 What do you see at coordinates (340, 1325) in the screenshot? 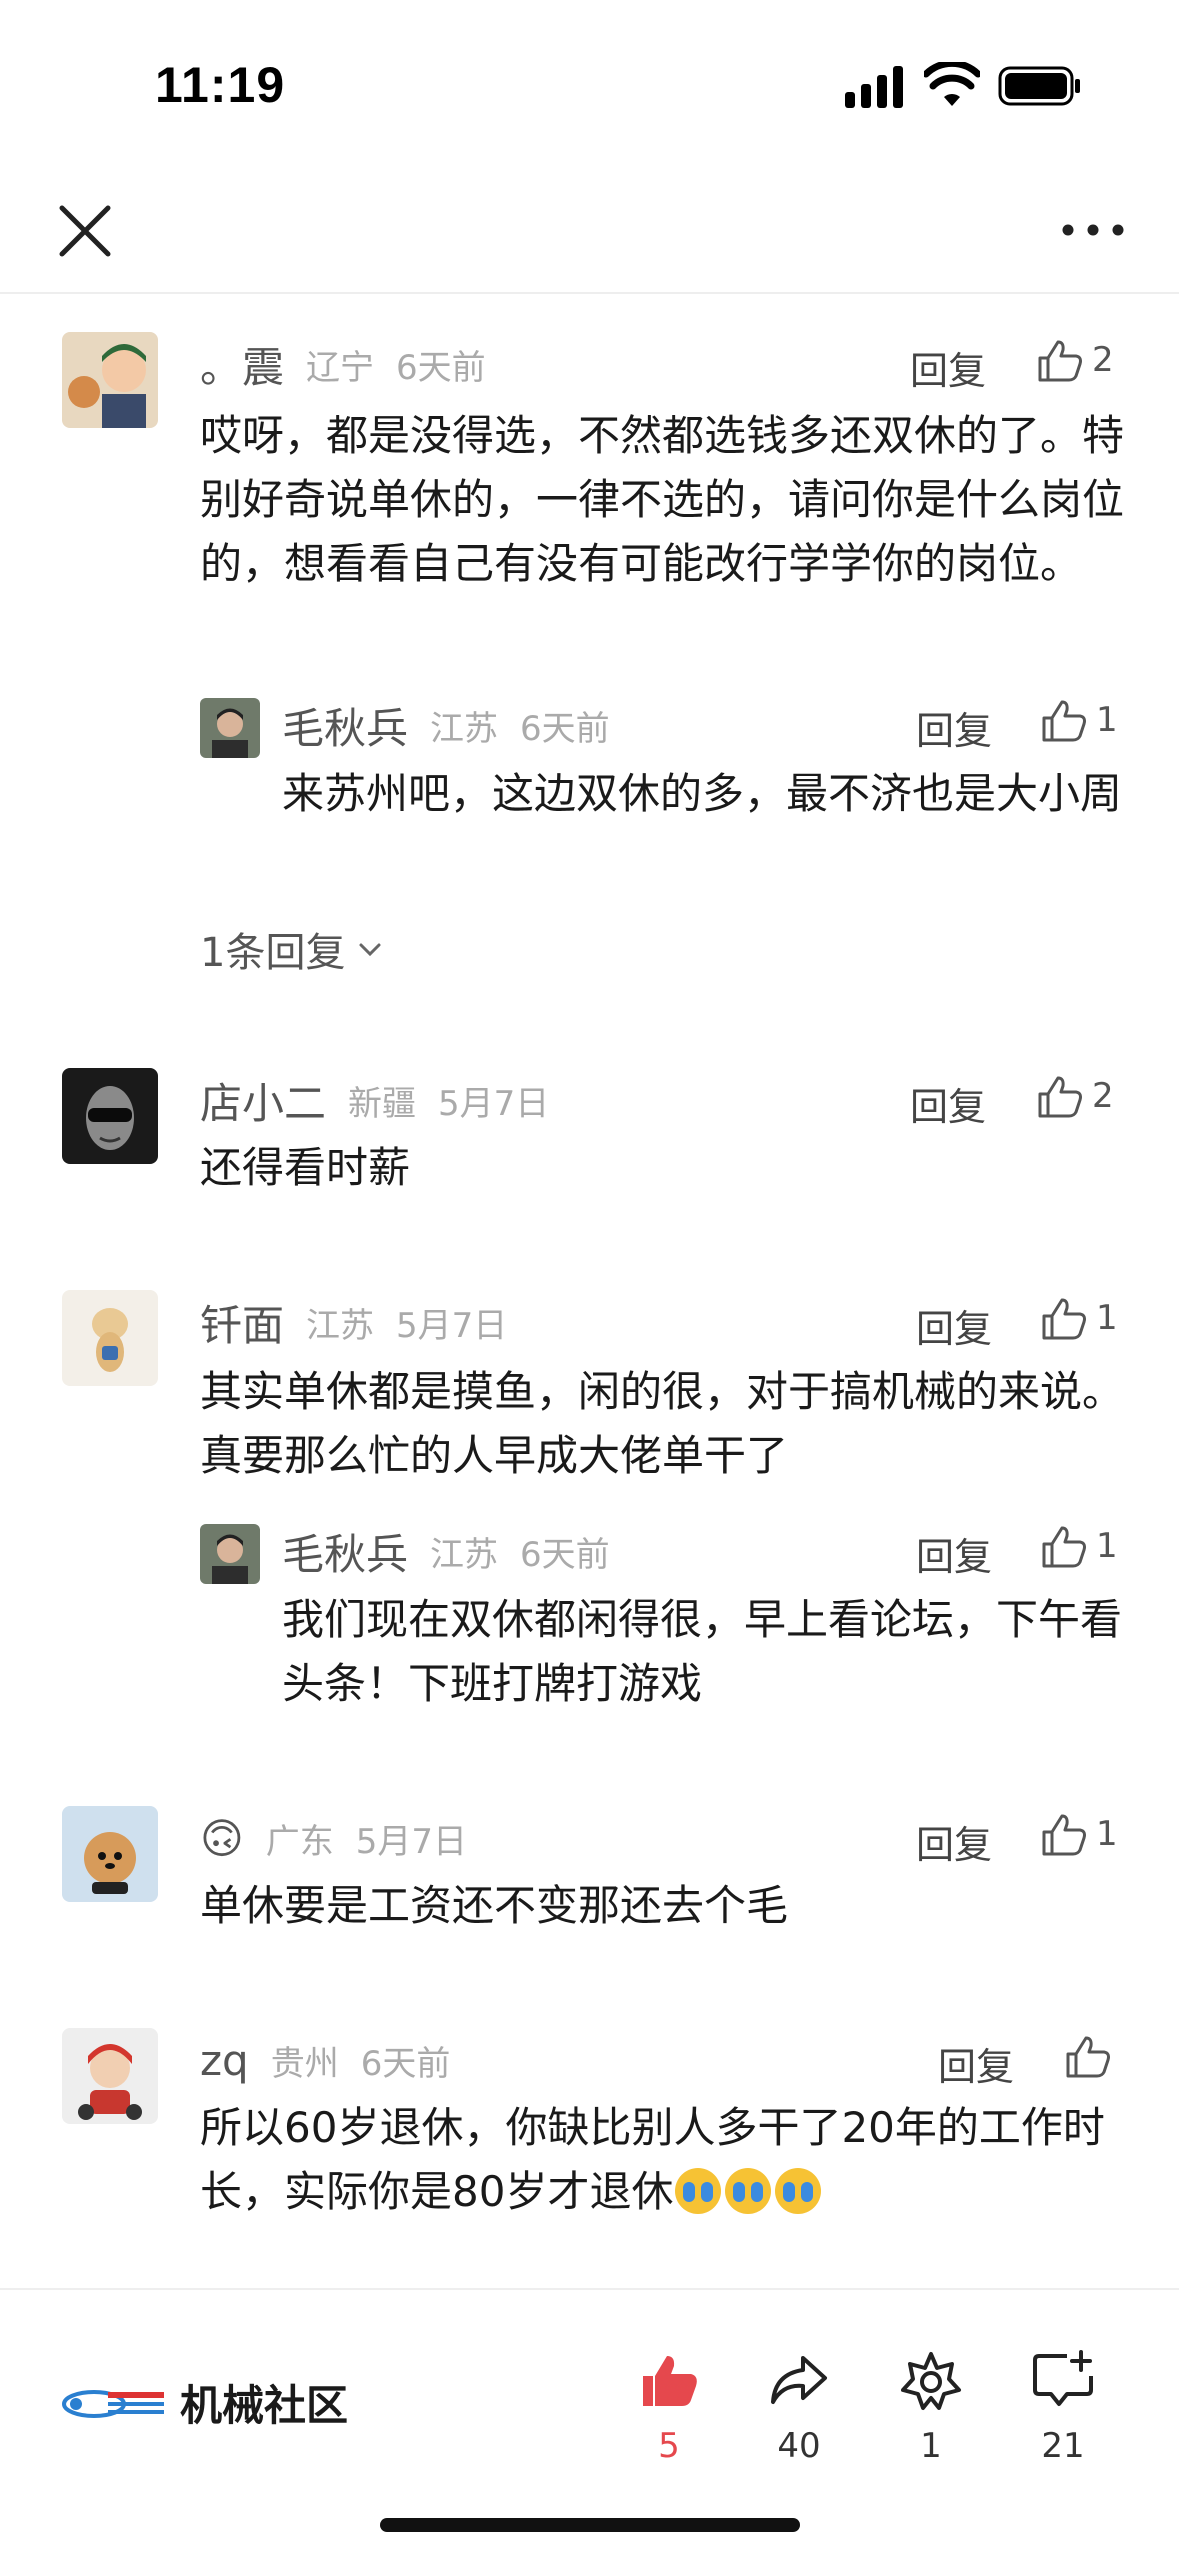
I see `comment-location: 江苏` at bounding box center [340, 1325].